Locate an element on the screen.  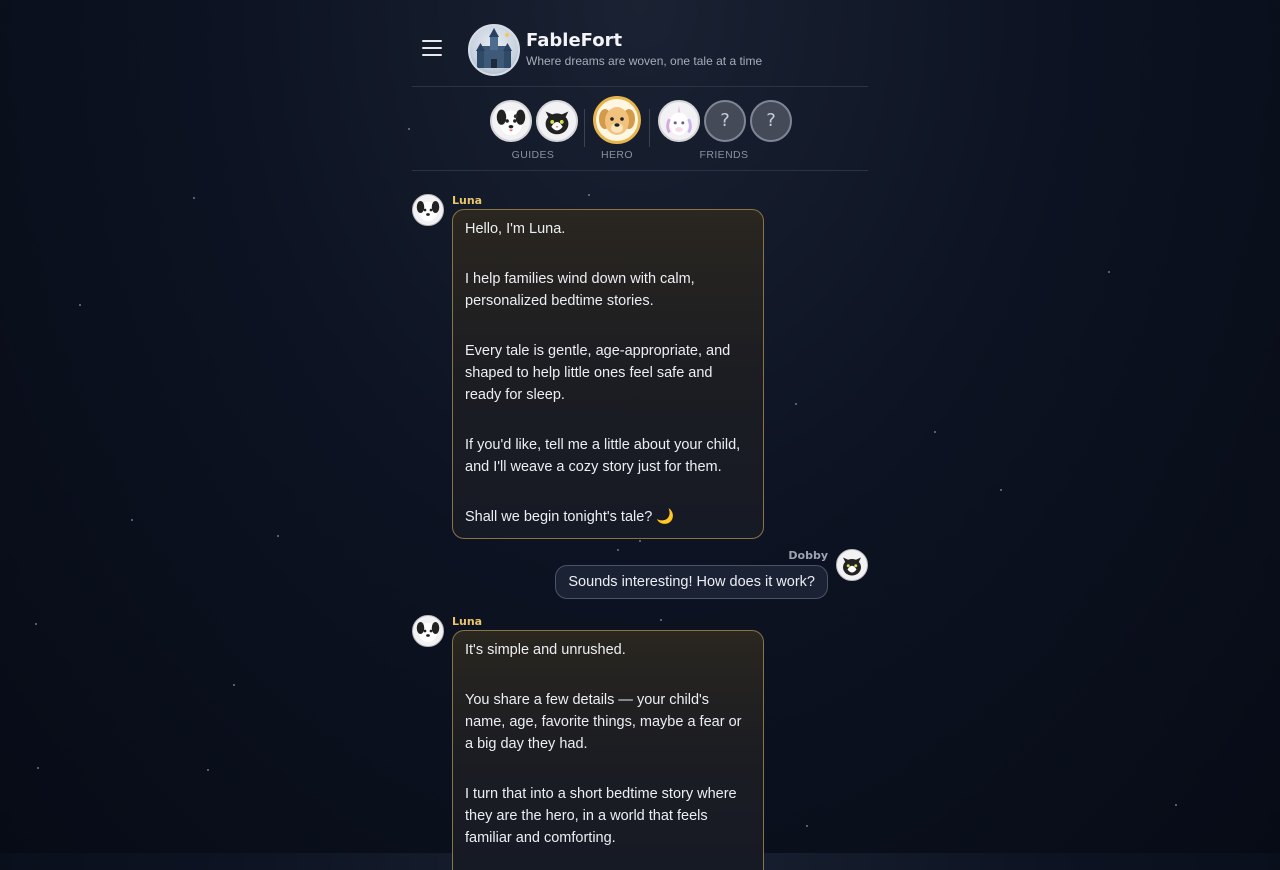
character-cast-bar: ? ? GUIDES HERO FRIENDS is located at coordinates (640, 129).